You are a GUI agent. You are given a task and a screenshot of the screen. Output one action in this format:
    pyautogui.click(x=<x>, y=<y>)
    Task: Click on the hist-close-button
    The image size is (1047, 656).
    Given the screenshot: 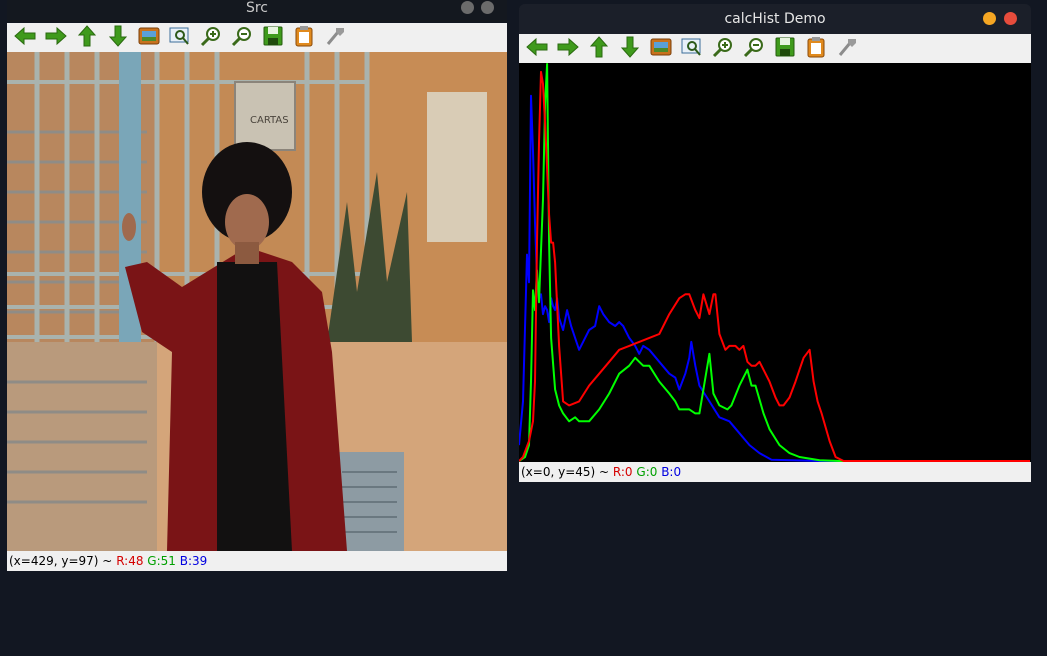 What is the action you would take?
    pyautogui.click(x=1010, y=18)
    